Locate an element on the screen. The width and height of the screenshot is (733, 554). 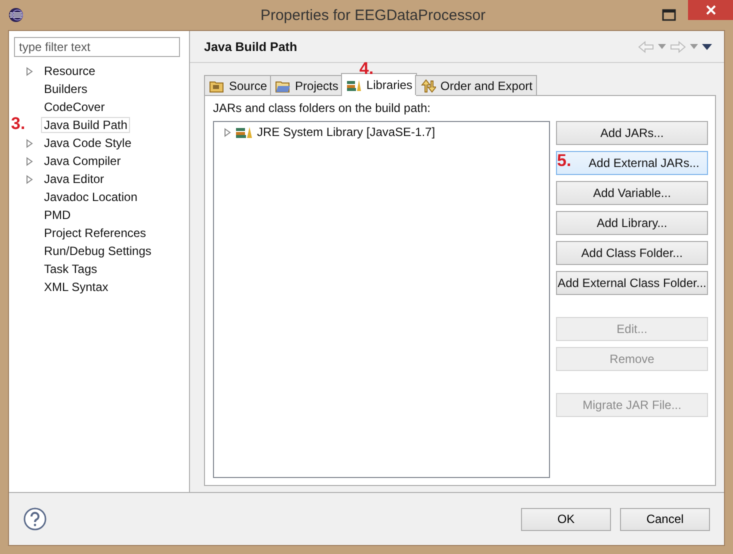
eclipse-icon is located at coordinates (16, 15).